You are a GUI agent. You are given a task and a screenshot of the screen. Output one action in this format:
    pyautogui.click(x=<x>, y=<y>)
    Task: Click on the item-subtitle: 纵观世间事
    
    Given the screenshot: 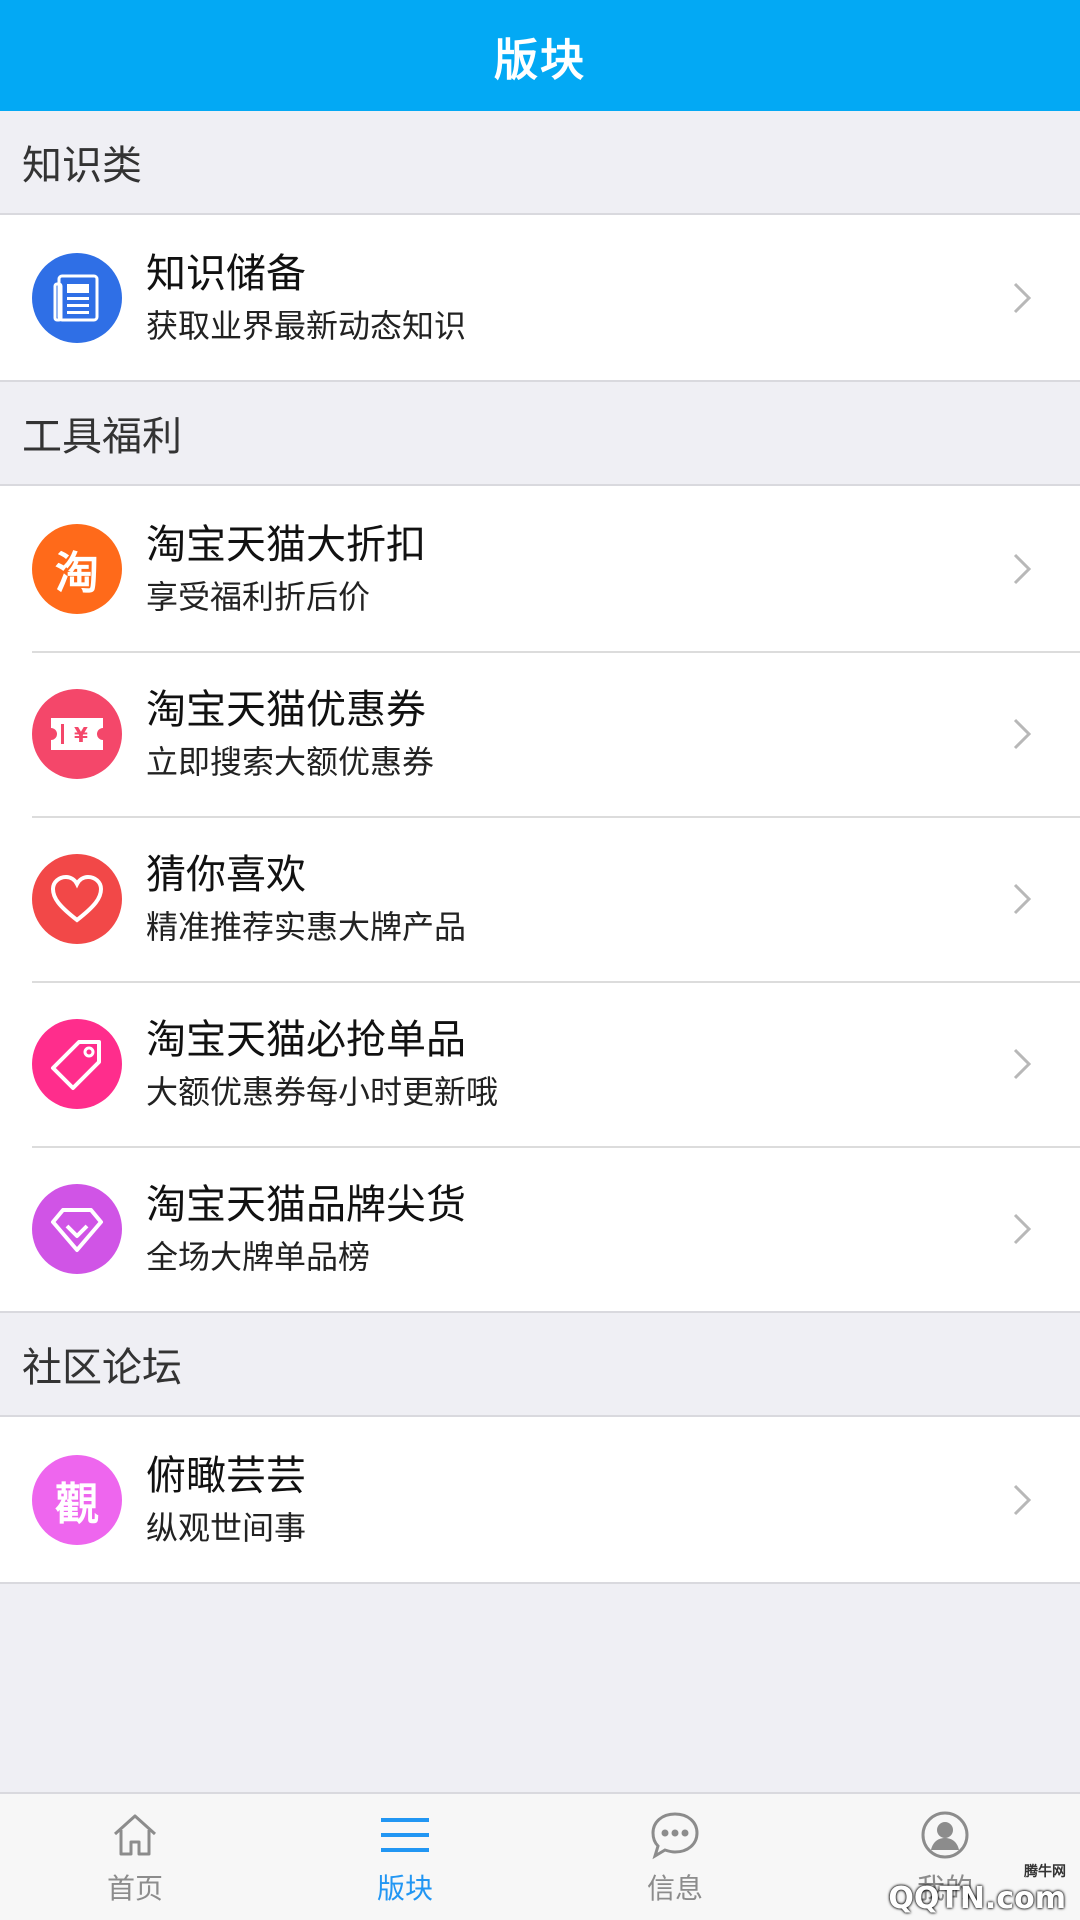 What is the action you would take?
    pyautogui.click(x=226, y=1527)
    